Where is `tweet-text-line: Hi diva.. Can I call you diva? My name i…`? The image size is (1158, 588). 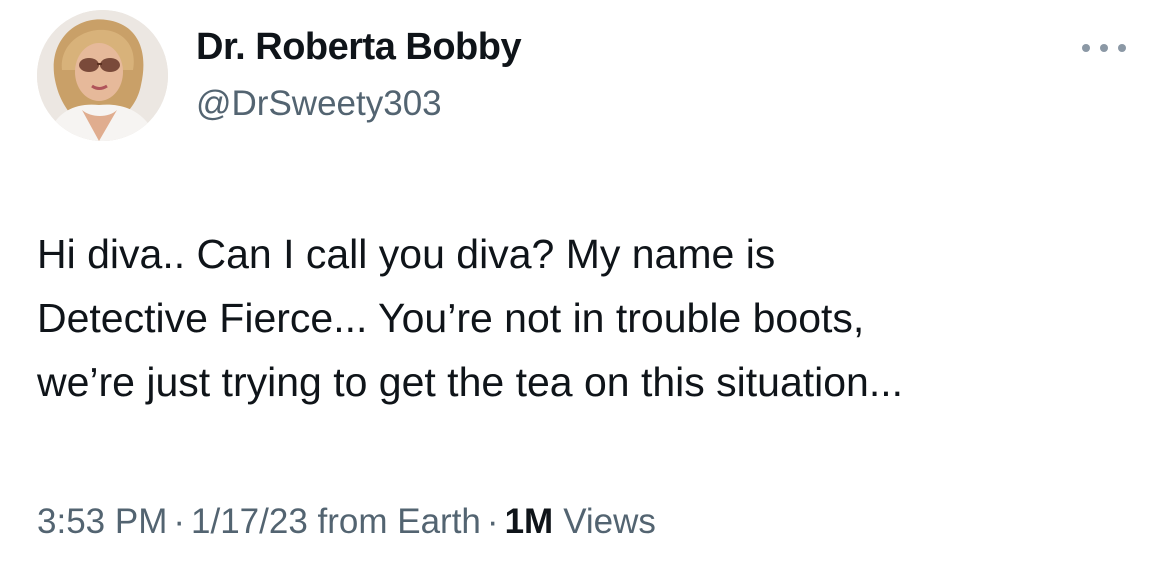 tweet-text-line: Hi diva.. Can I call you diva? My name i… is located at coordinates (406, 254).